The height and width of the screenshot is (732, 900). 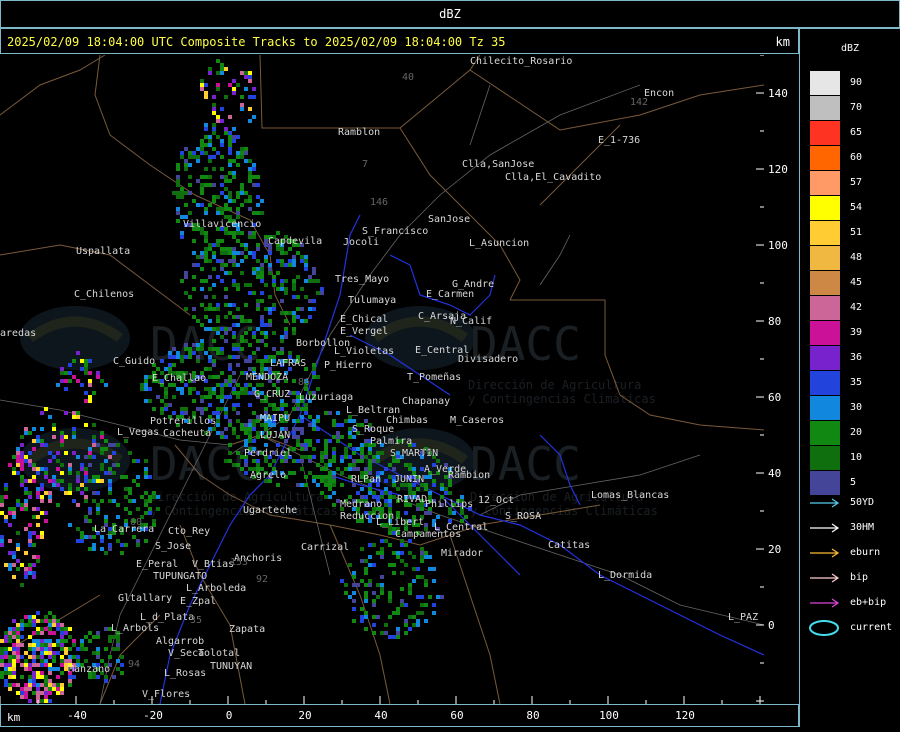 What do you see at coordinates (630, 495) in the screenshot?
I see `place-label: Lomas_Blancas` at bounding box center [630, 495].